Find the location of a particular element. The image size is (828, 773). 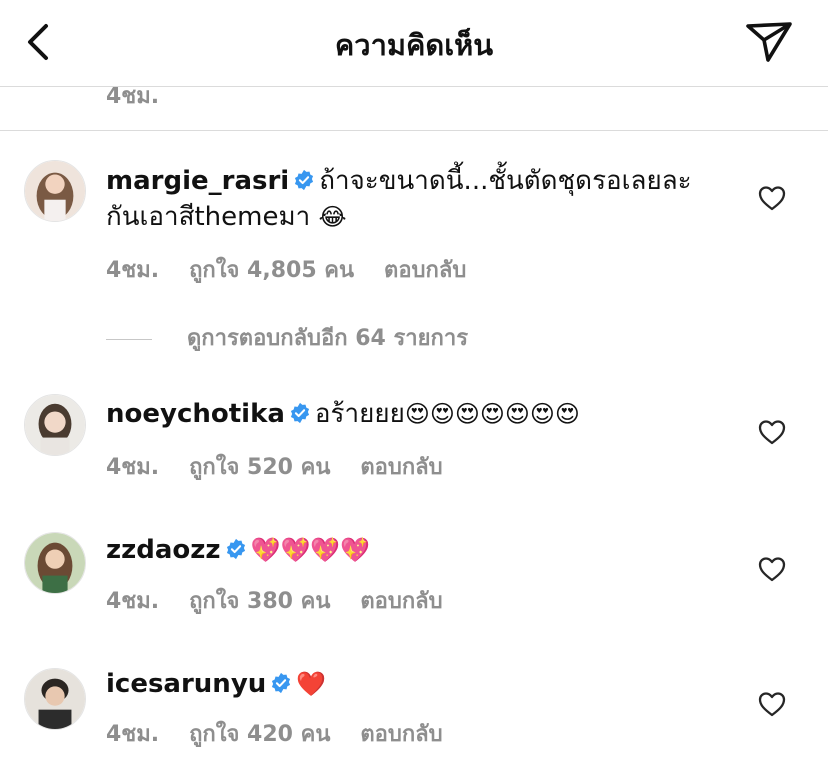

comment-meta: 4ชม. ถูกใจ 380 คน ตอบกลับ is located at coordinates (289, 600).